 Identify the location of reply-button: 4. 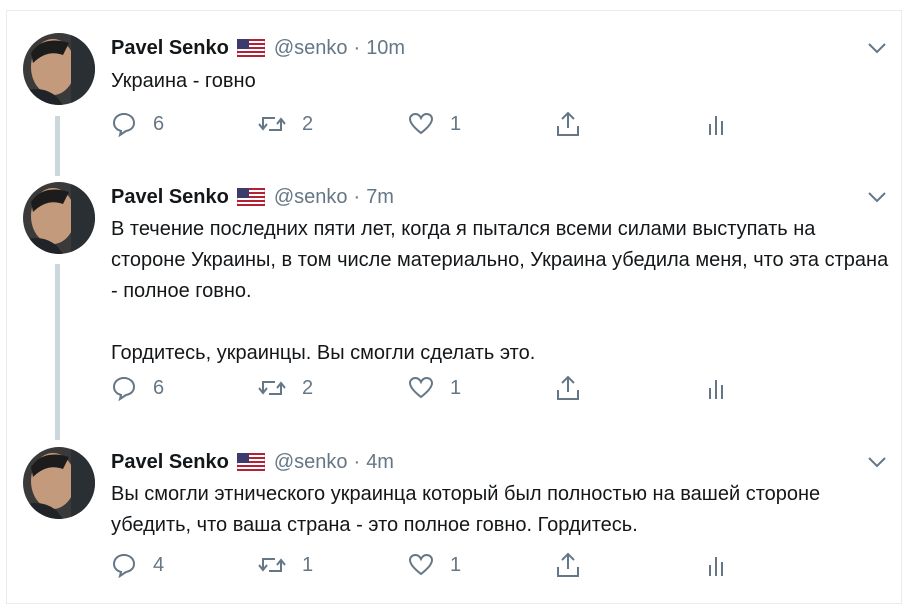
(137, 565).